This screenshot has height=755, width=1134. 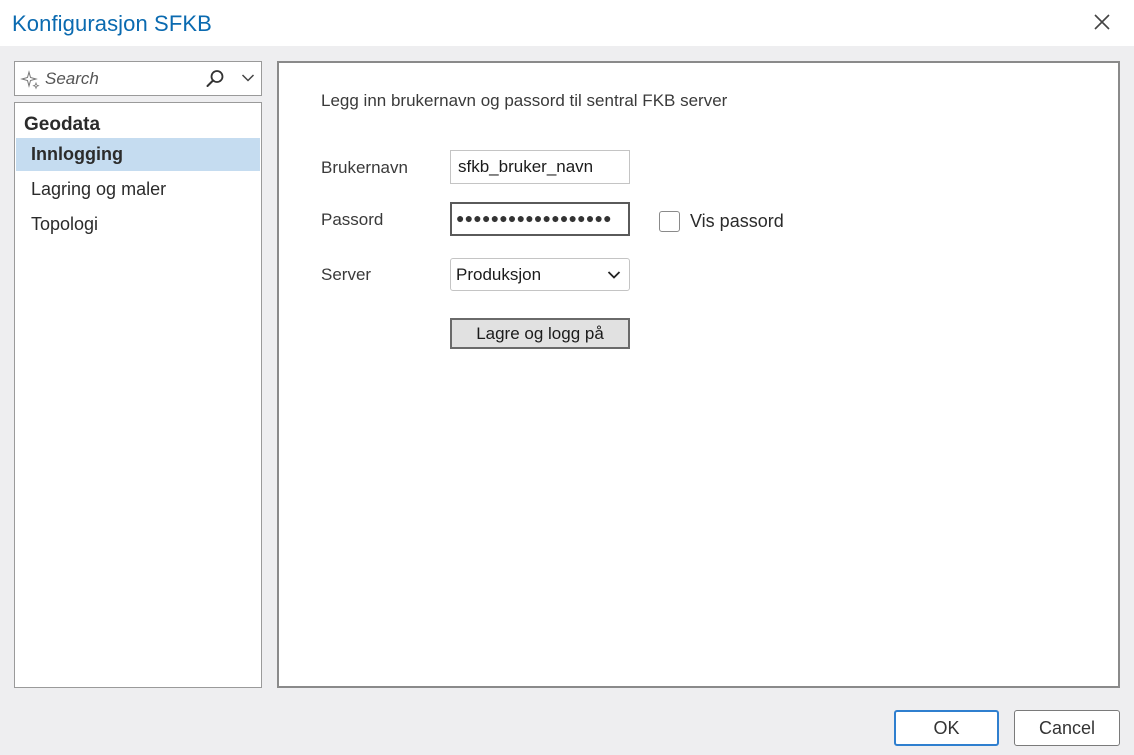 What do you see at coordinates (138, 154) in the screenshot?
I see `sidebar-item-innlogging: Innlogging` at bounding box center [138, 154].